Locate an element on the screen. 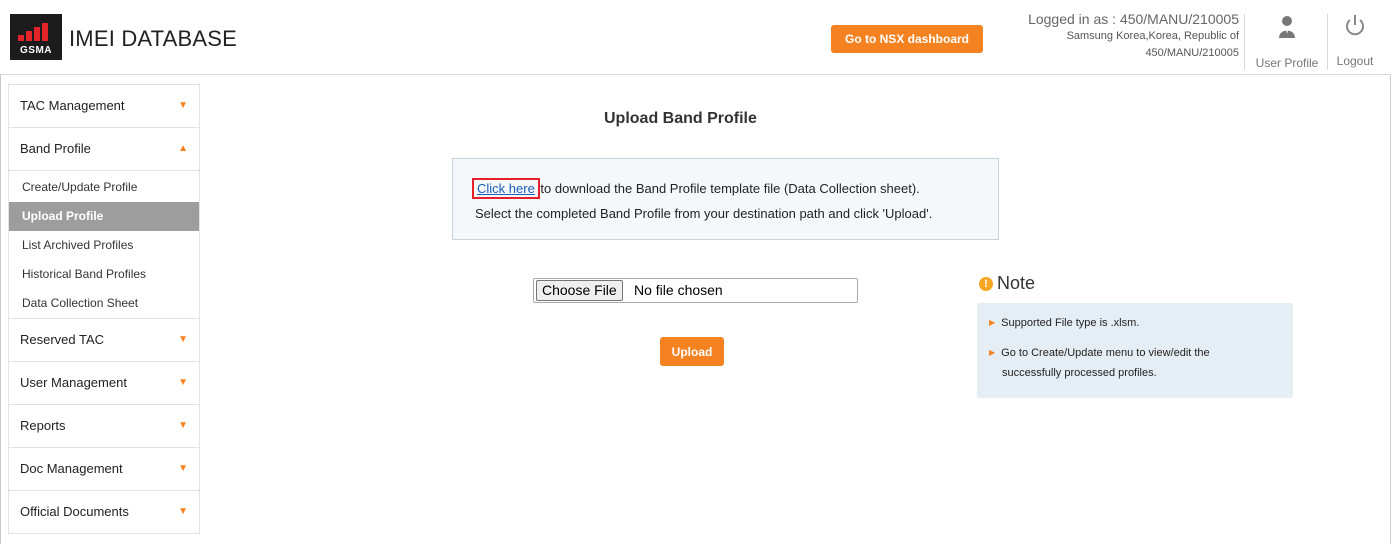 The width and height of the screenshot is (1391, 545). sidebar-item-label: User Management is located at coordinates (73, 382).